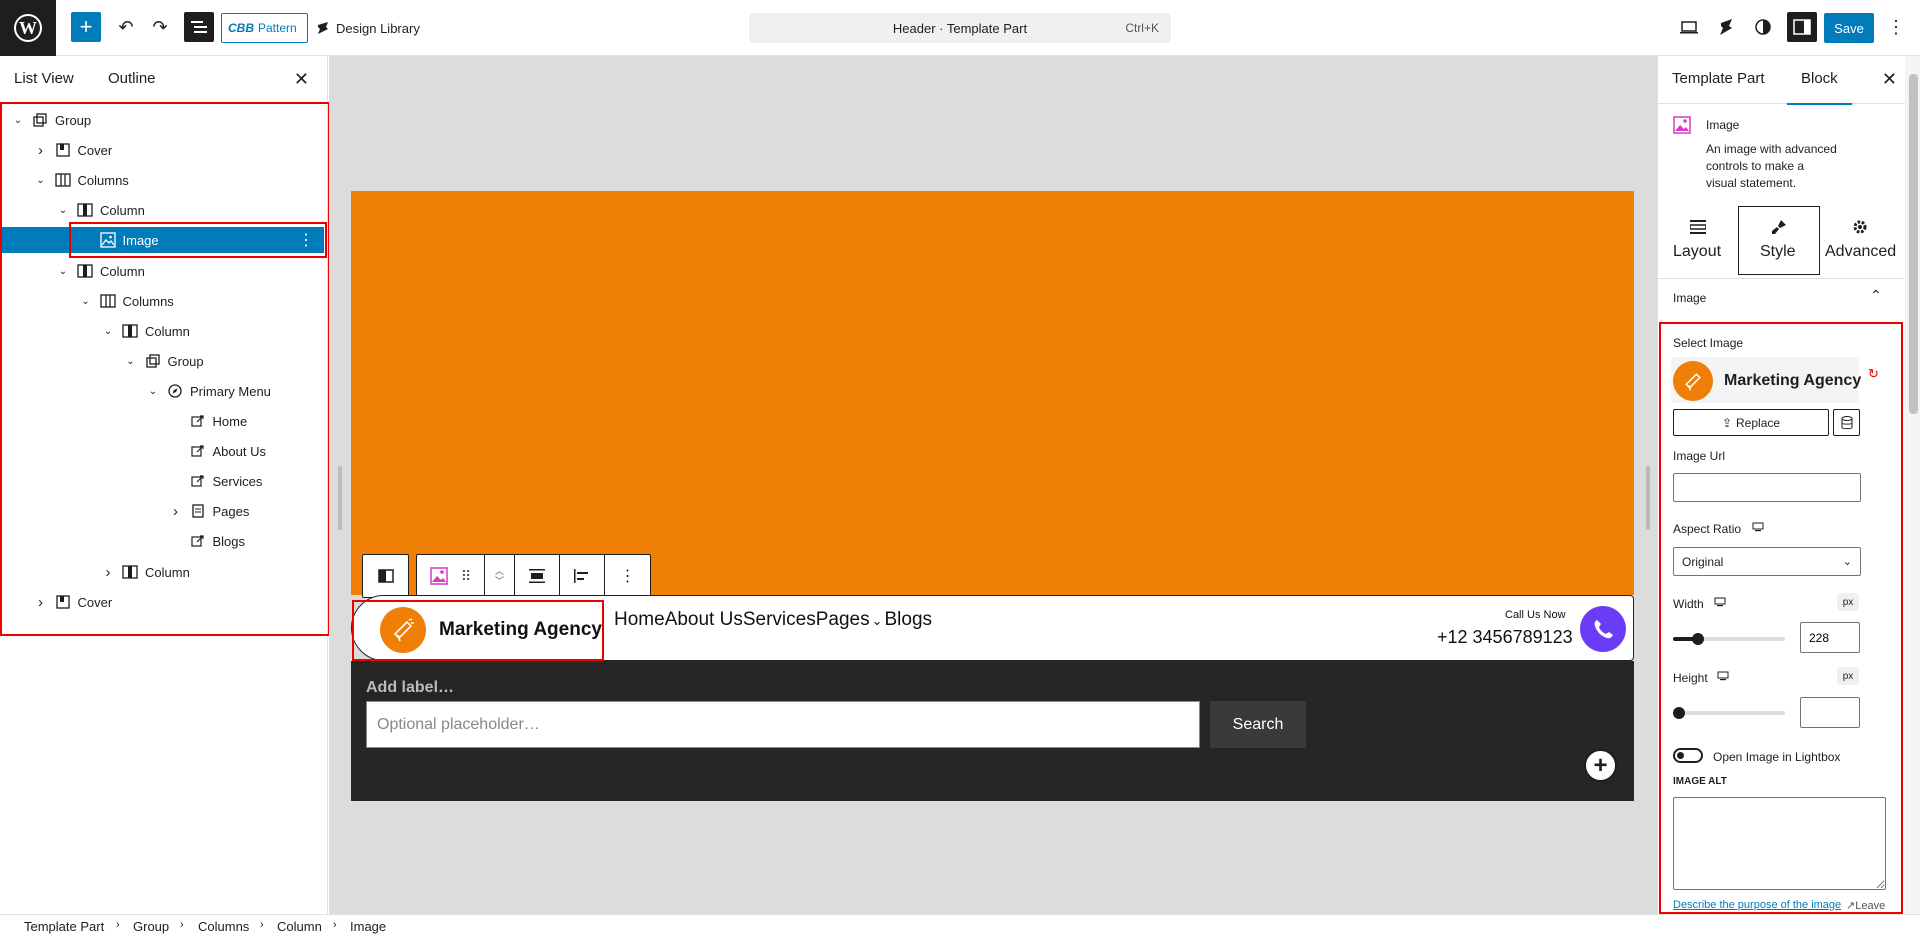  I want to click on replace-label: Replace, so click(1758, 422).